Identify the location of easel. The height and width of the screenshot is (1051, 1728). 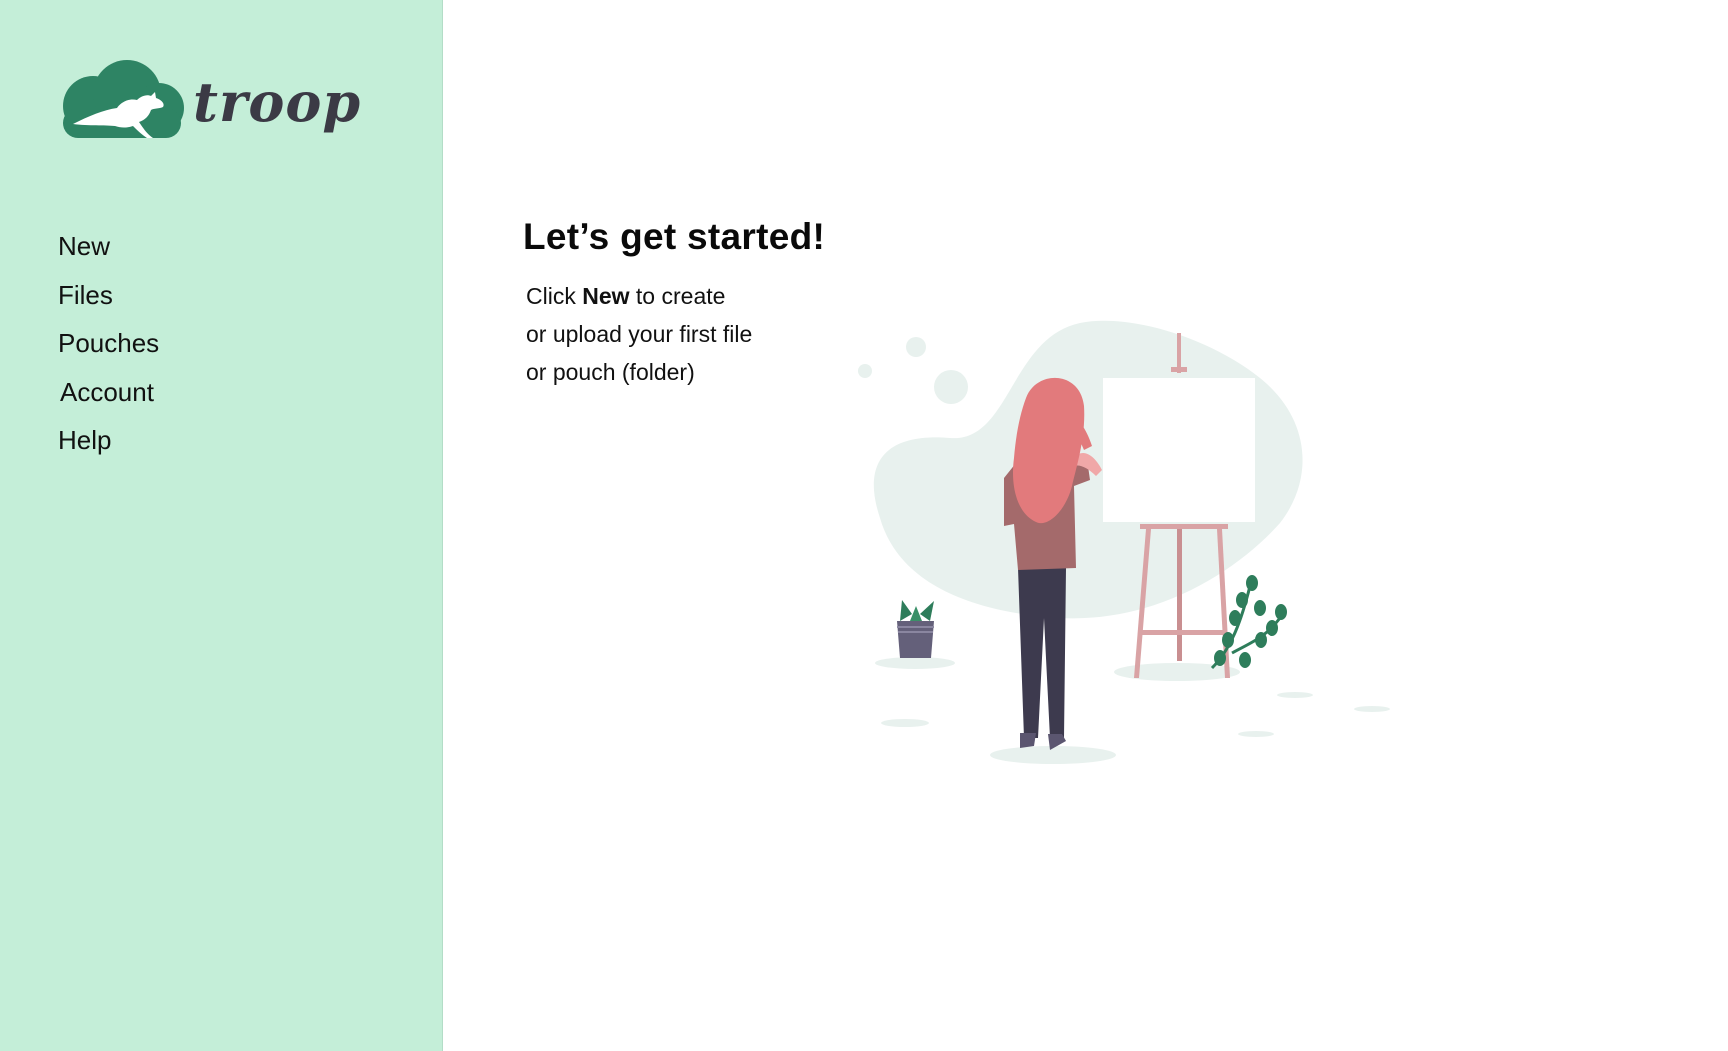
(1179, 505).